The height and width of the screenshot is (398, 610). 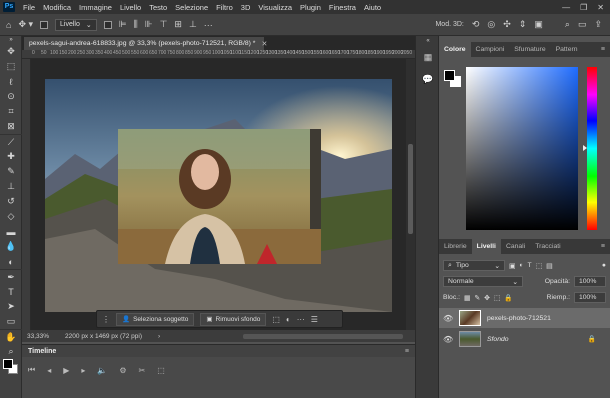 What do you see at coordinates (191, 7) in the screenshot?
I see `menu-selezione: Selezione` at bounding box center [191, 7].